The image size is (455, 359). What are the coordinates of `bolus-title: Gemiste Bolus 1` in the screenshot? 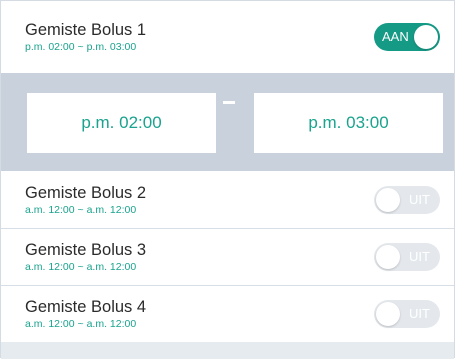 It's located at (86, 30).